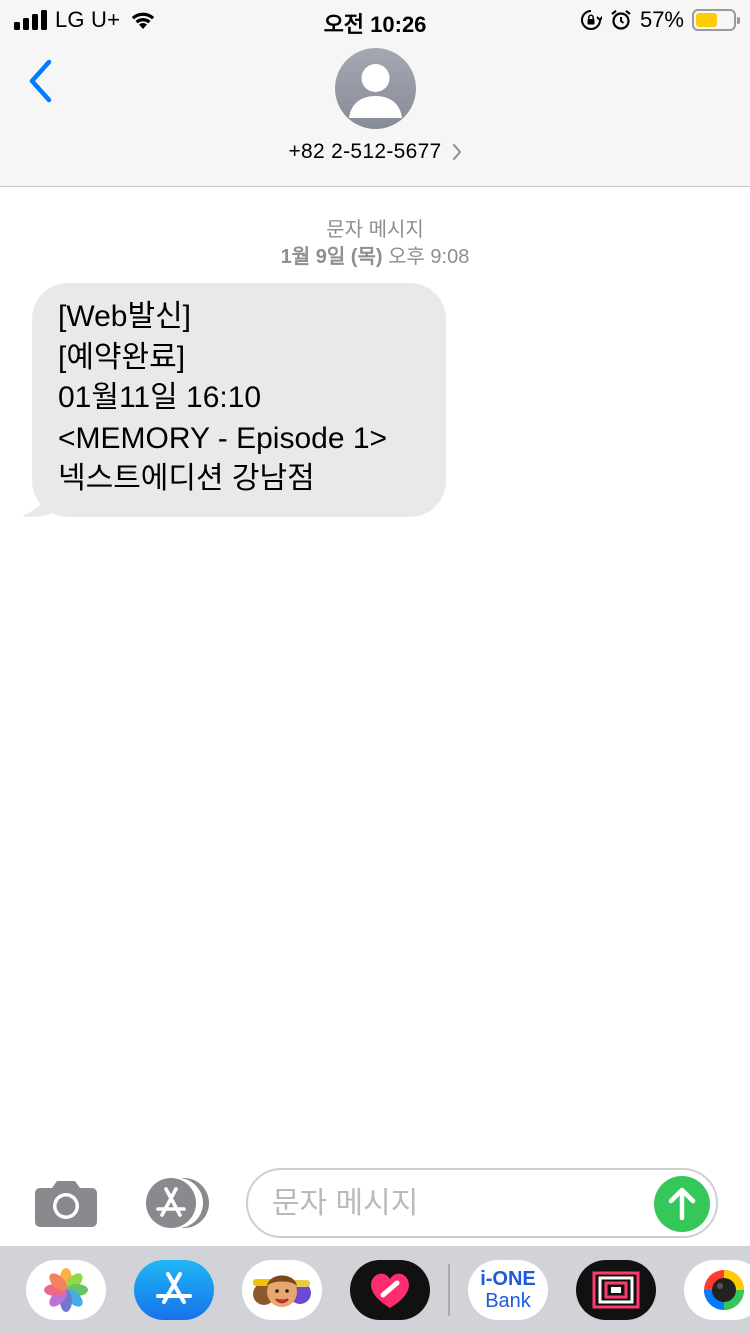  Describe the element at coordinates (591, 20) in the screenshot. I see `rotation-lock-icon` at that location.